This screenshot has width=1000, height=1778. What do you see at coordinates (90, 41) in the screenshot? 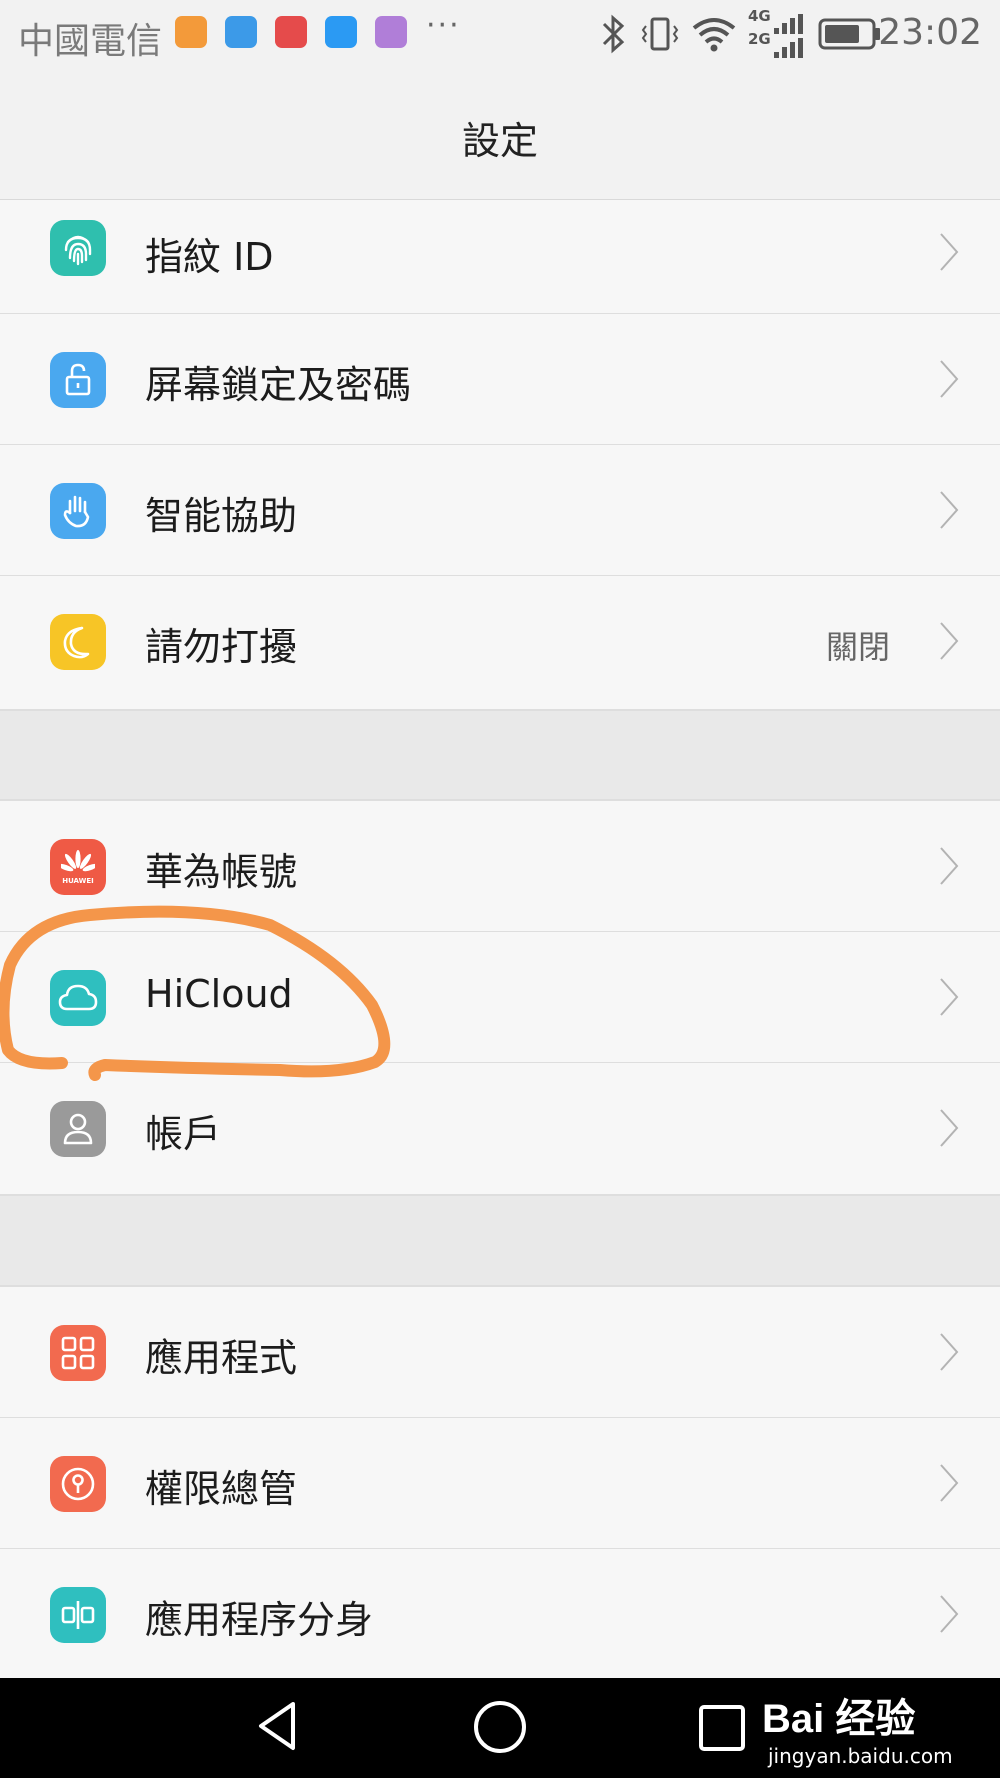
I see `carrier-name: 中國電信` at bounding box center [90, 41].